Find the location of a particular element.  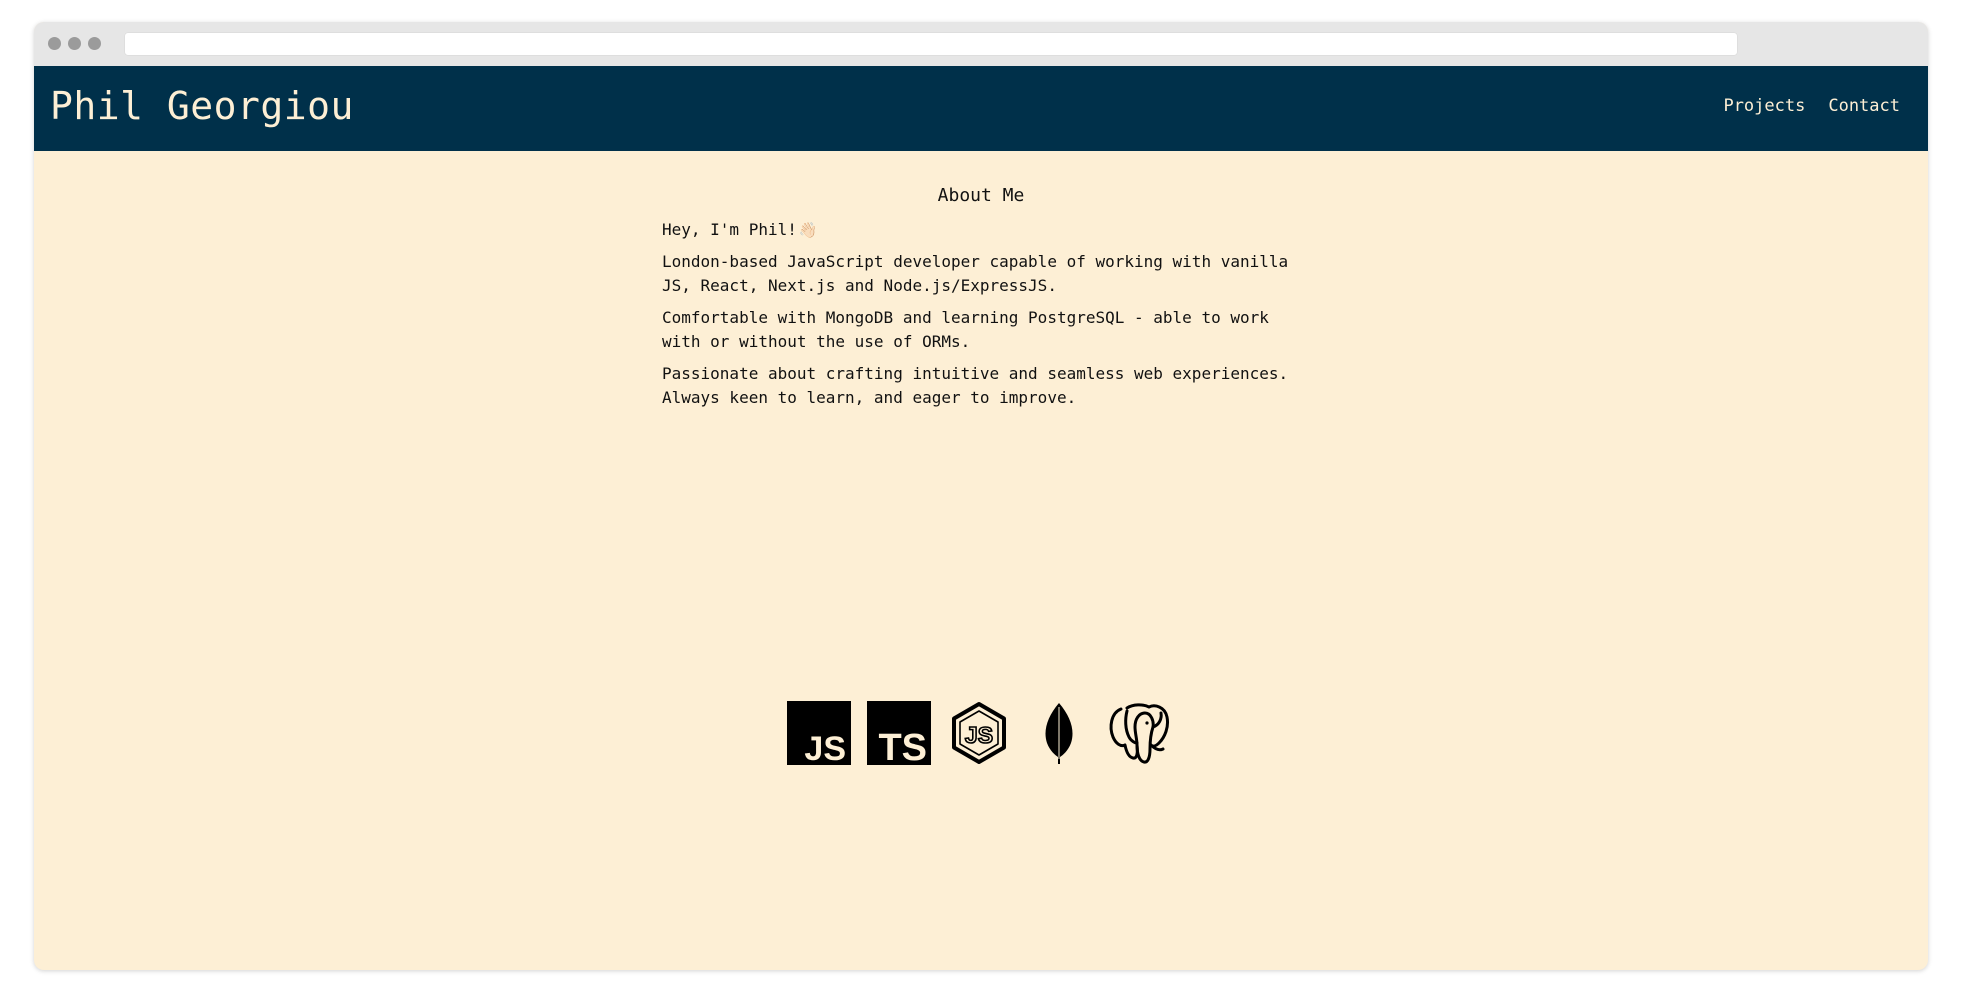

typescript-icon-label: TS is located at coordinates (902, 746).